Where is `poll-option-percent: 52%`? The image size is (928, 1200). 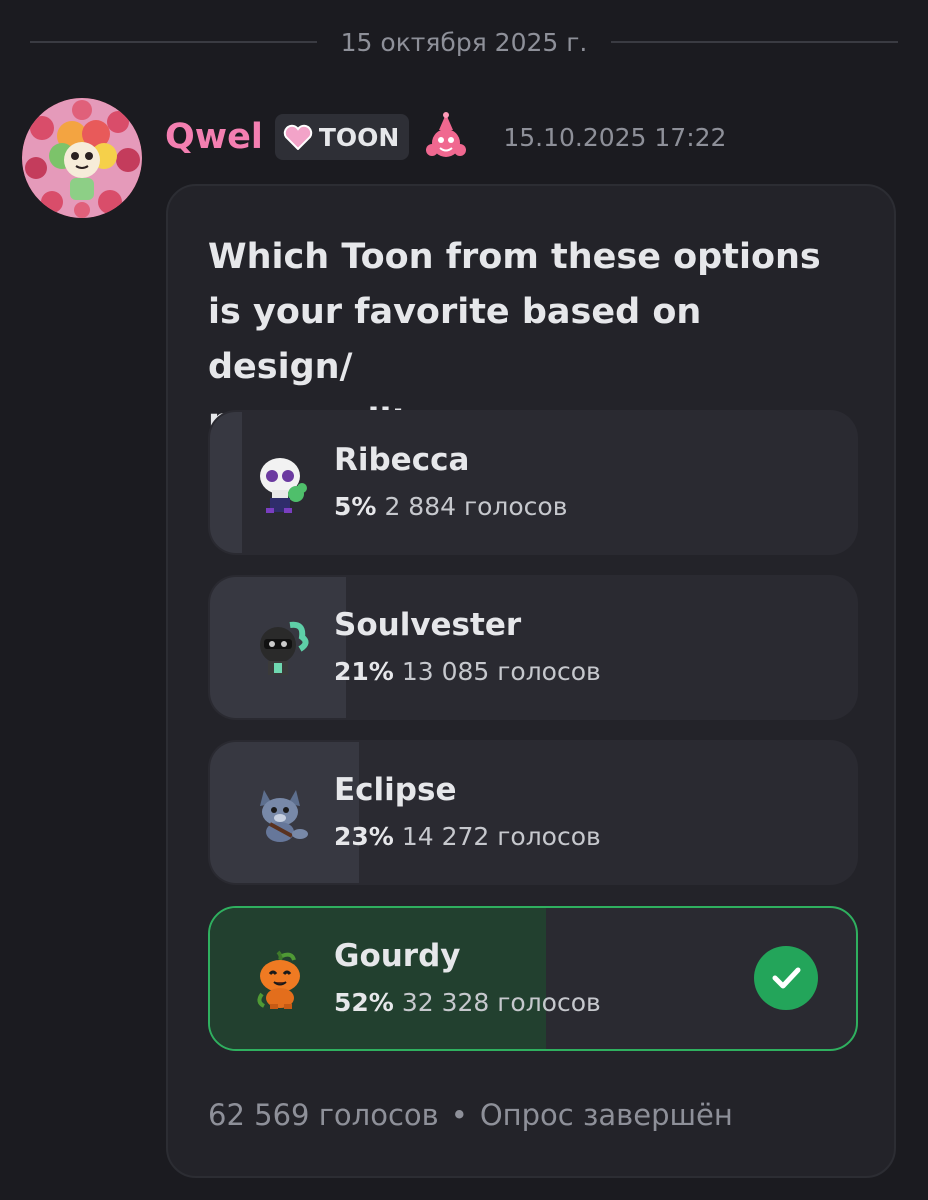 poll-option-percent: 52% is located at coordinates (364, 1002).